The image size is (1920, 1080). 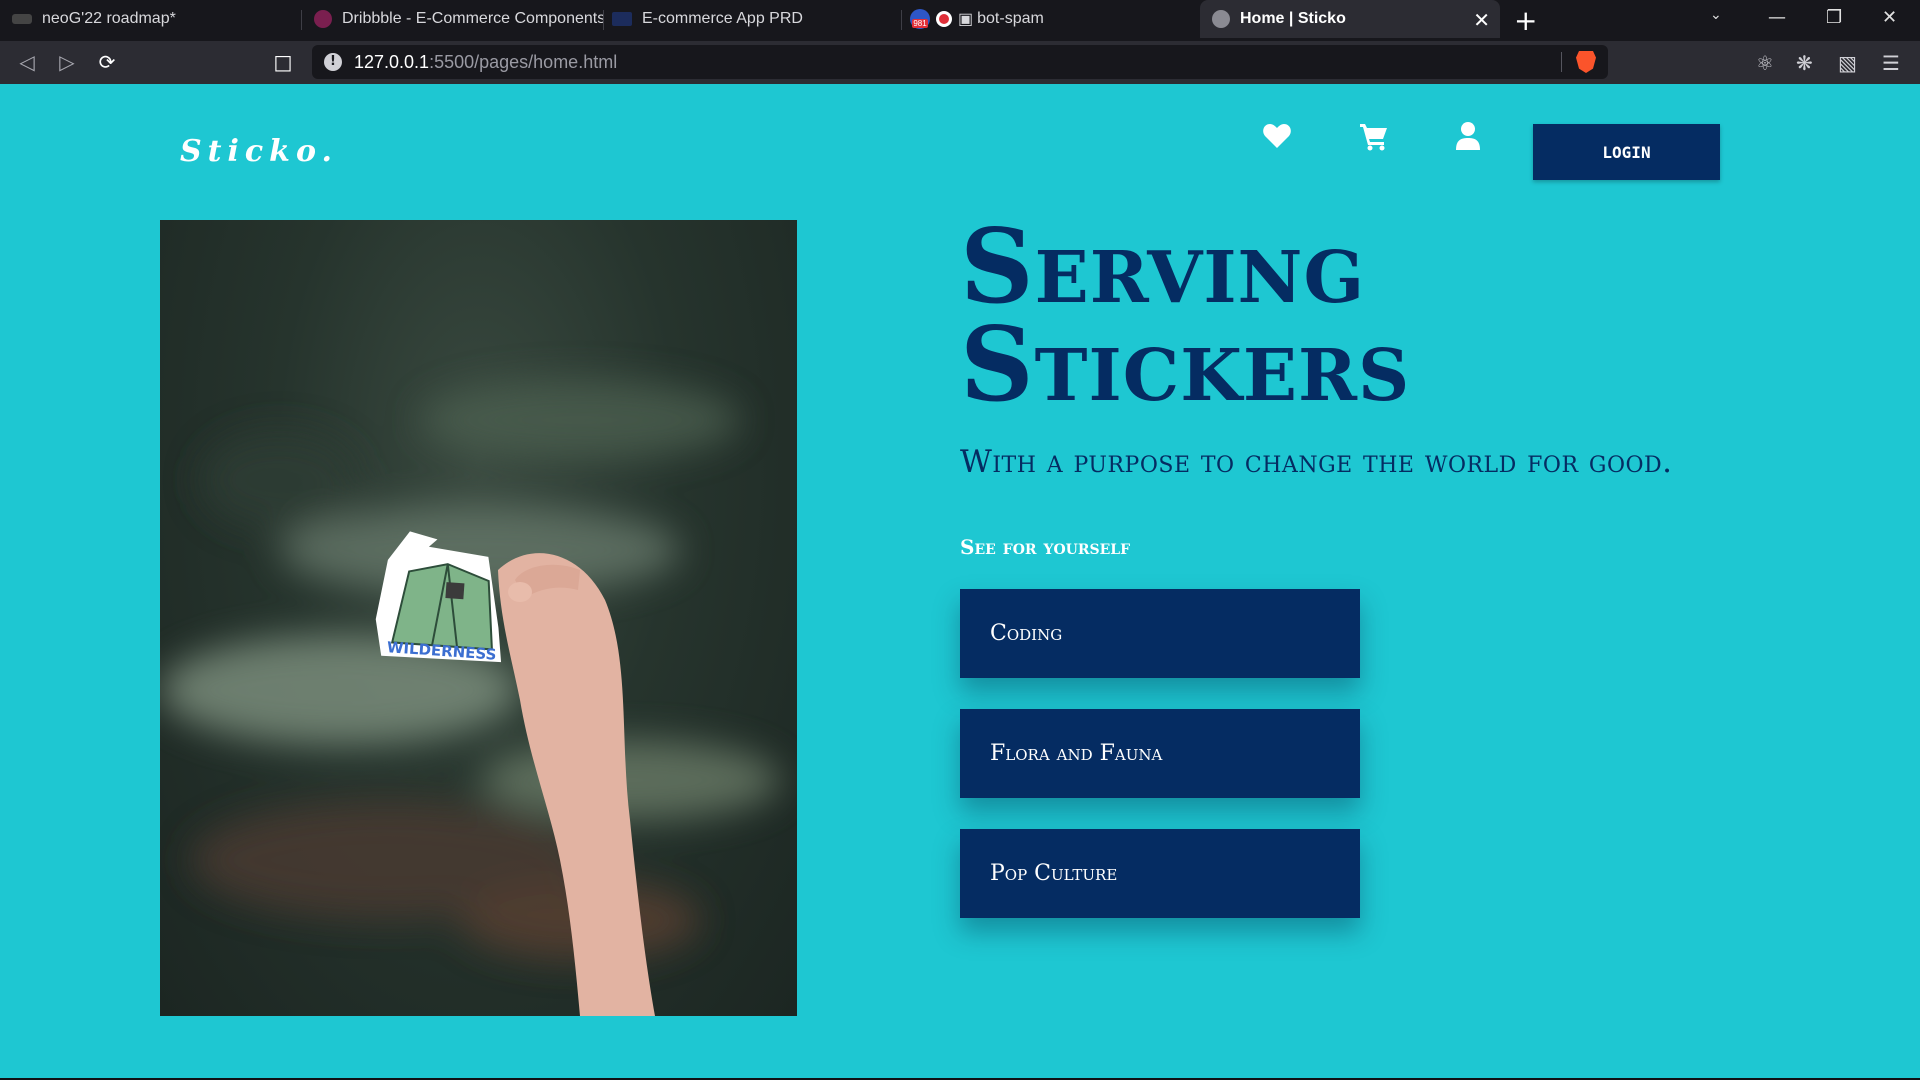 I want to click on address-divider, so click(x=1561, y=62).